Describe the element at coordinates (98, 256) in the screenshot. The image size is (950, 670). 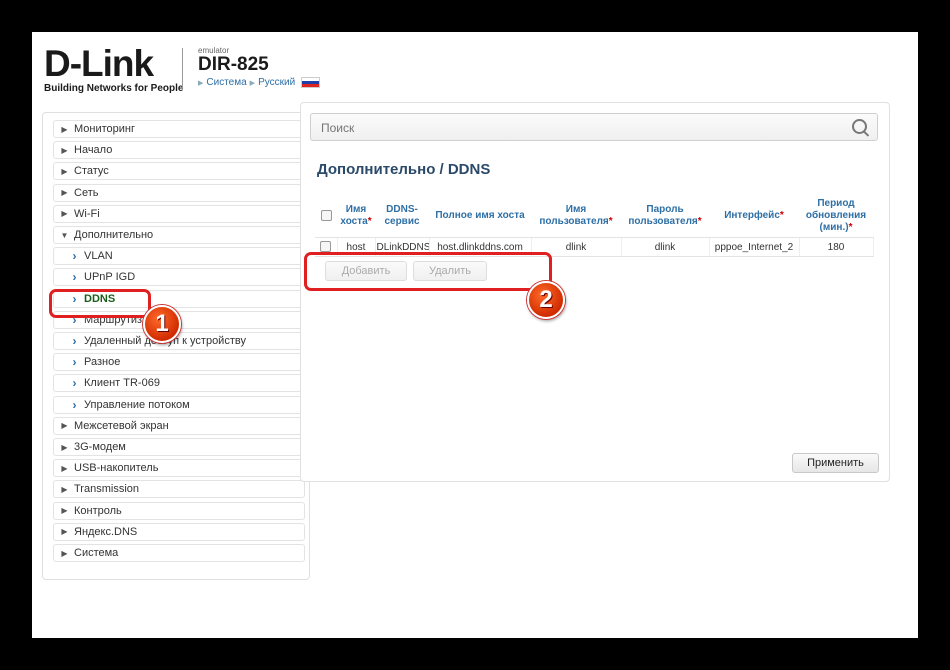
I see `sidebar-item-label: VLAN` at that location.